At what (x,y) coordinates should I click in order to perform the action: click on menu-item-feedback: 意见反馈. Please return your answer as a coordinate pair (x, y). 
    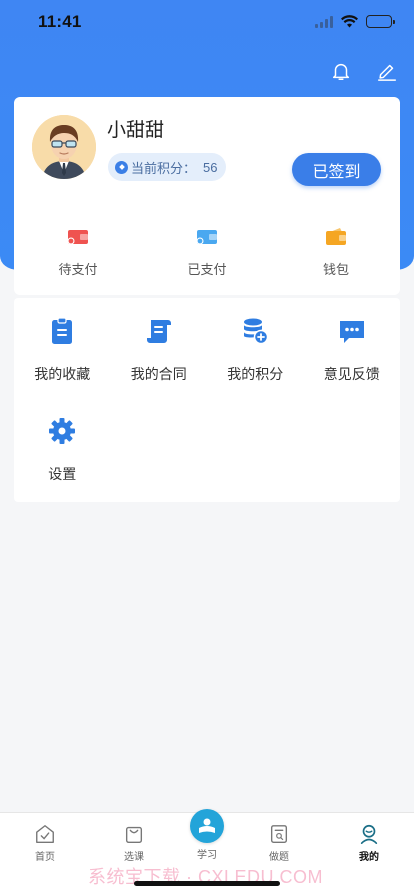
    Looking at the image, I should click on (352, 366).